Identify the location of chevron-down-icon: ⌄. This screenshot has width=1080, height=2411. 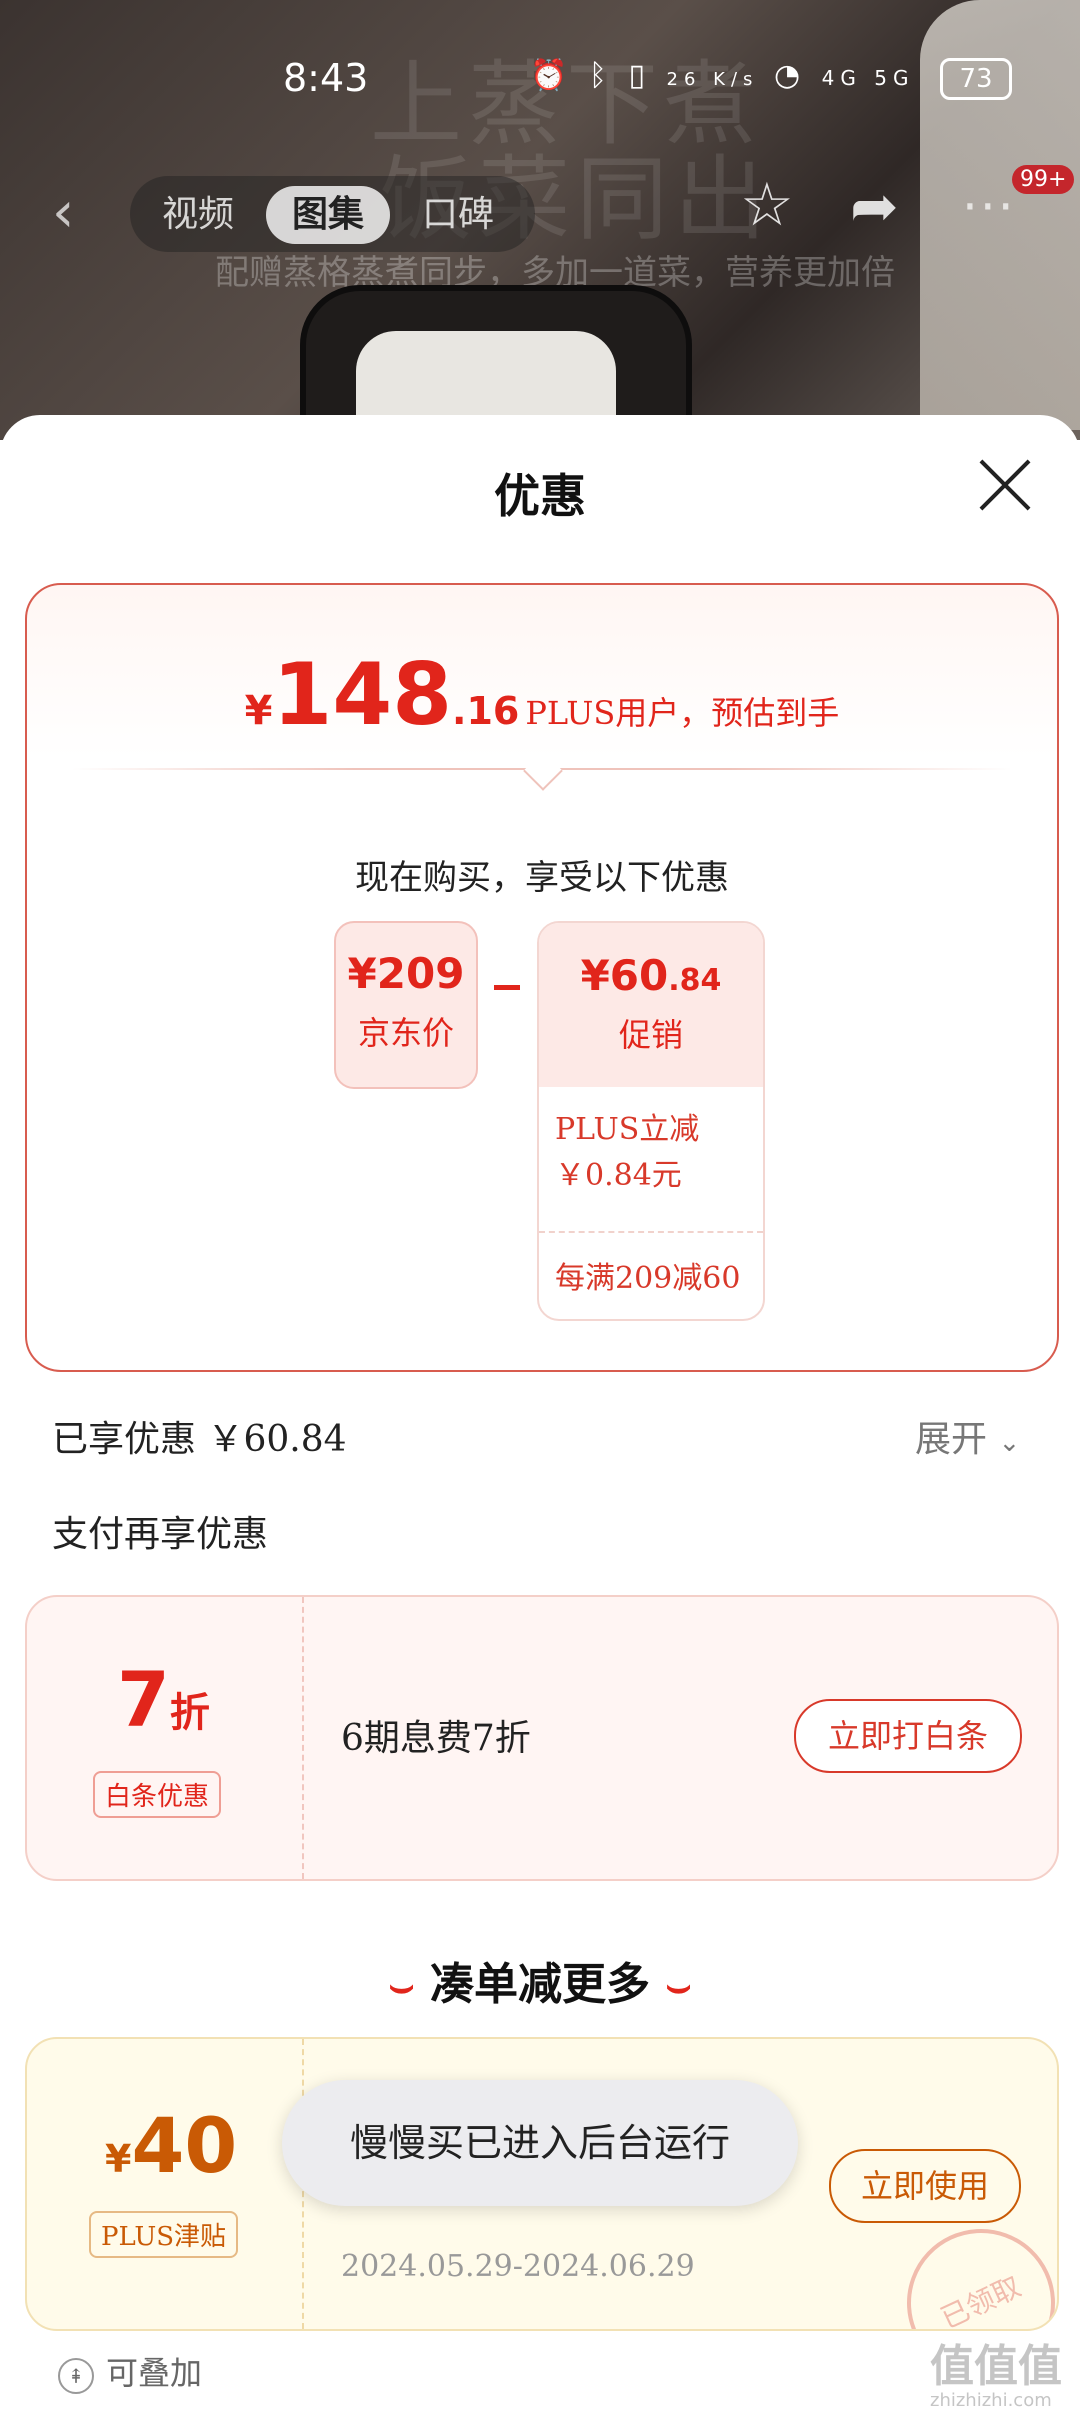
(1009, 1443).